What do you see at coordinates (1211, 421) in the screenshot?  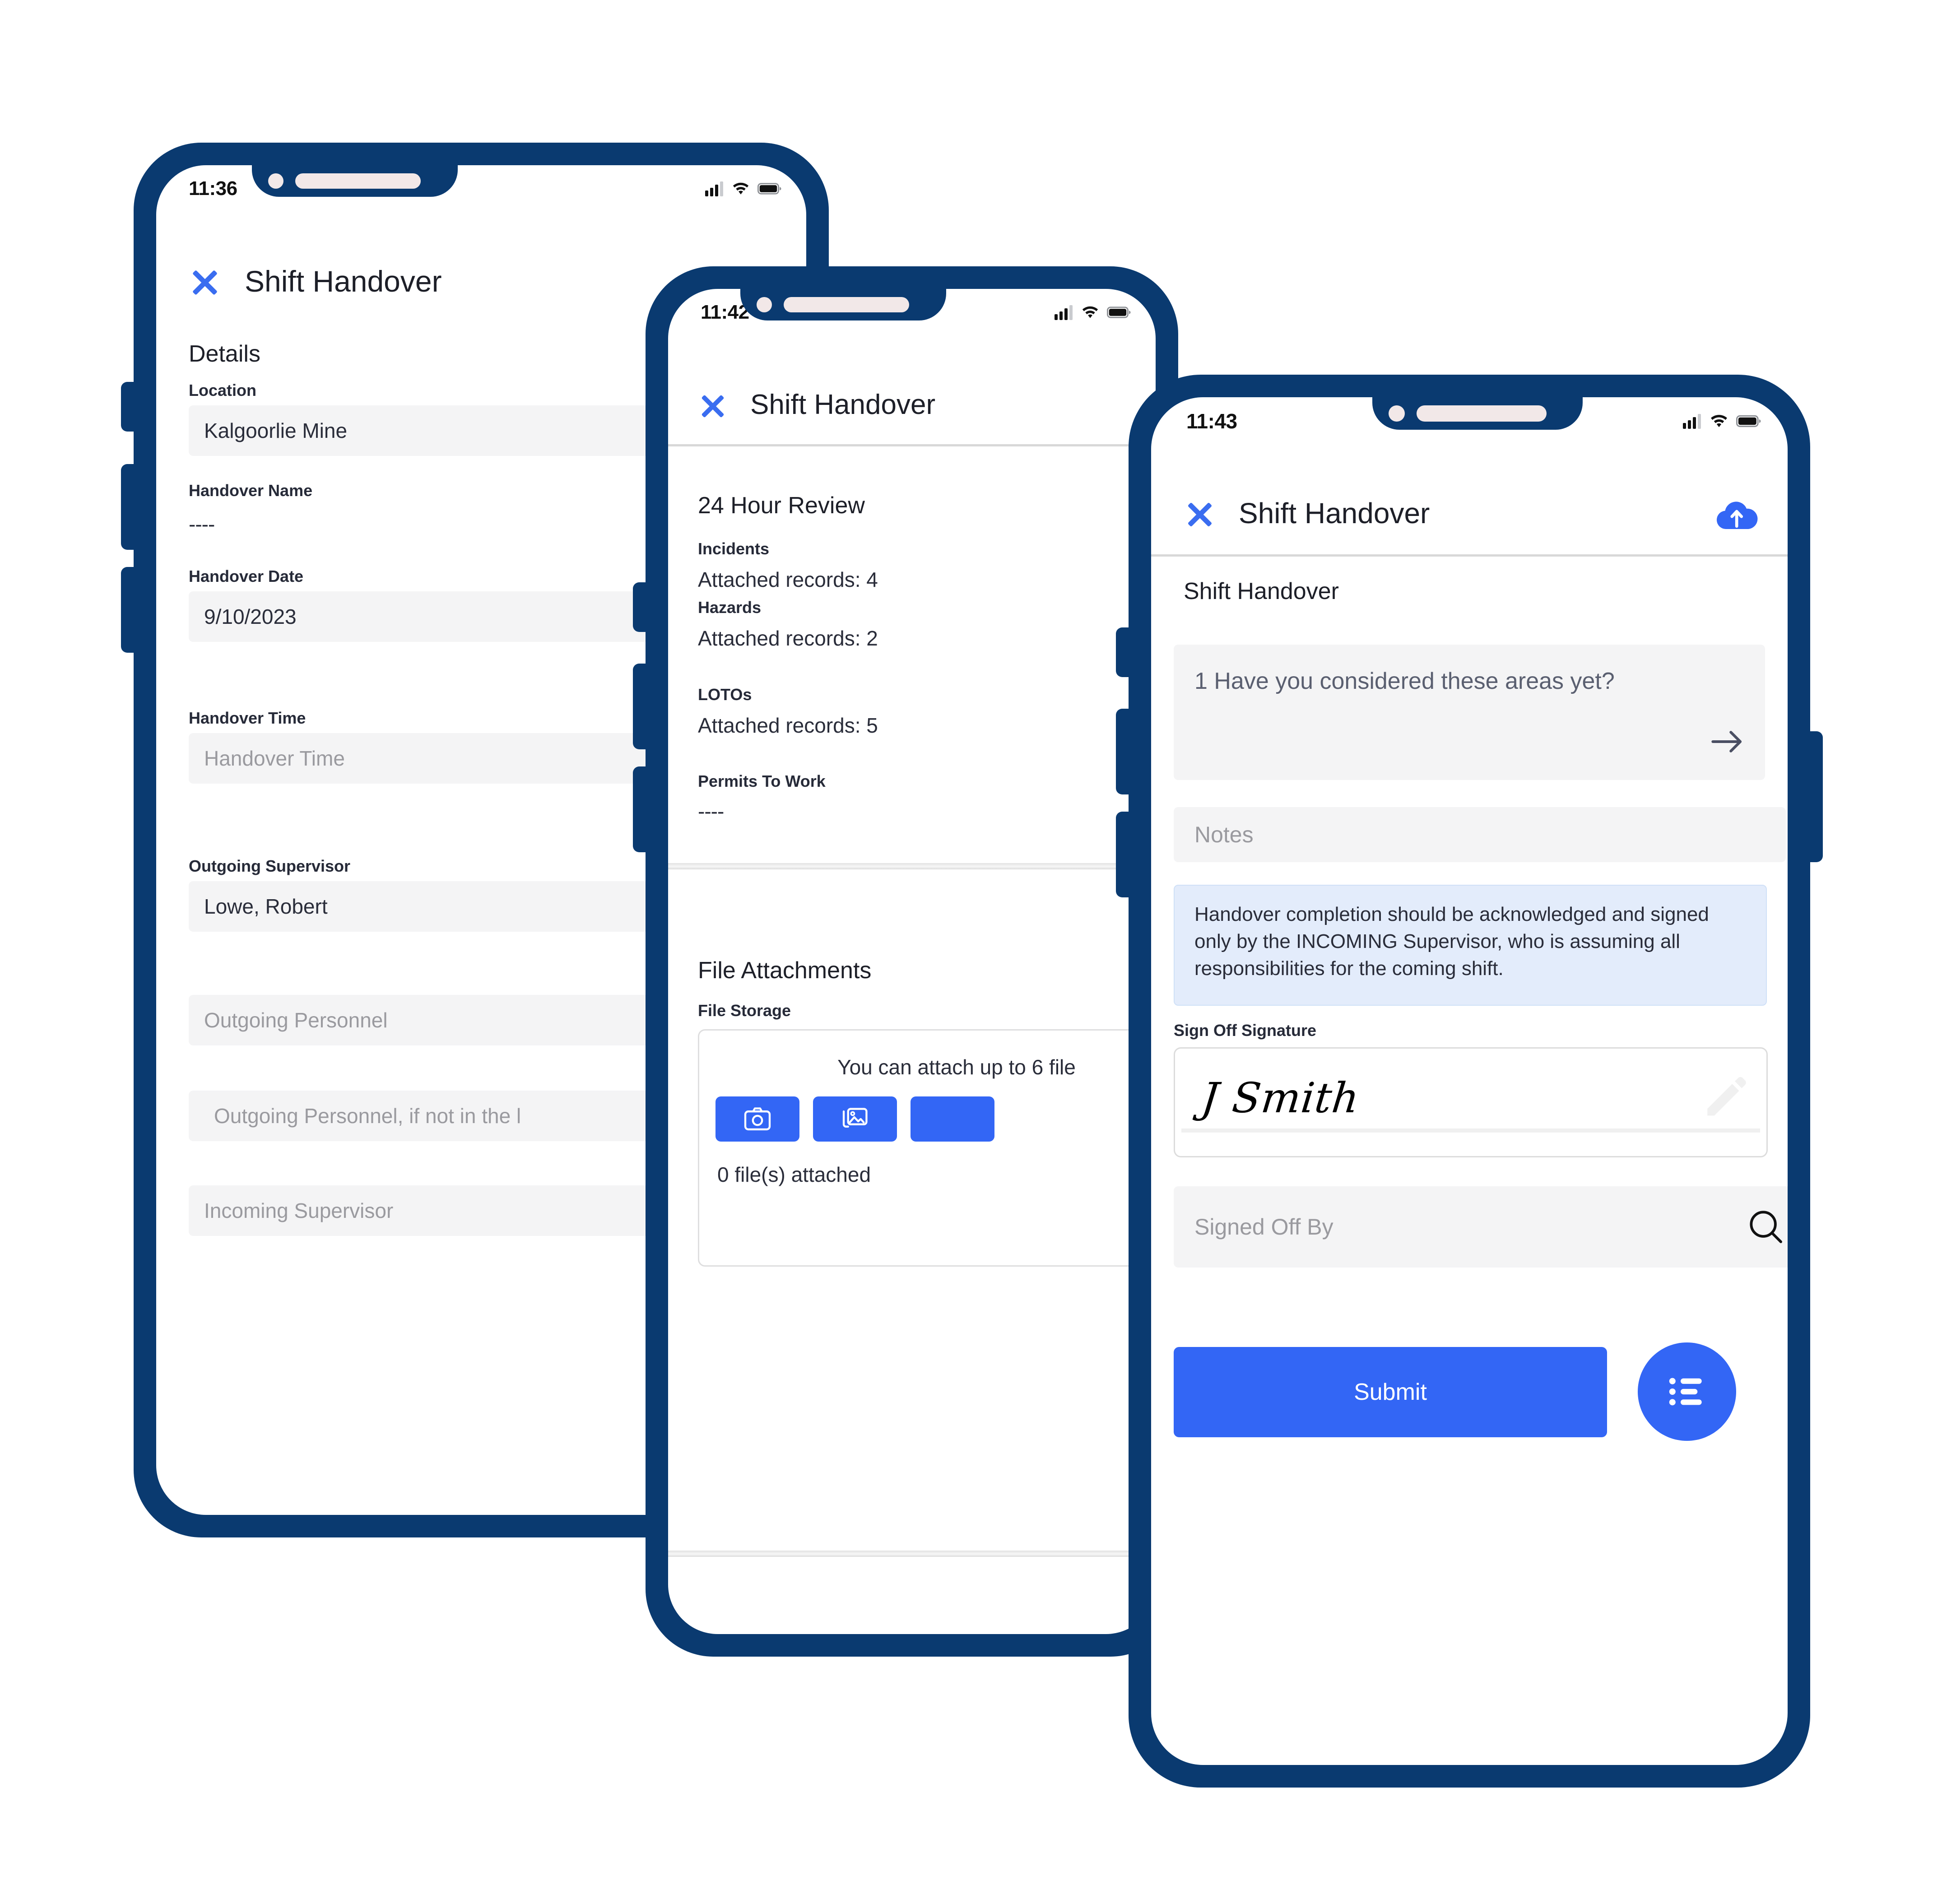 I see `status-clock: 11:43` at bounding box center [1211, 421].